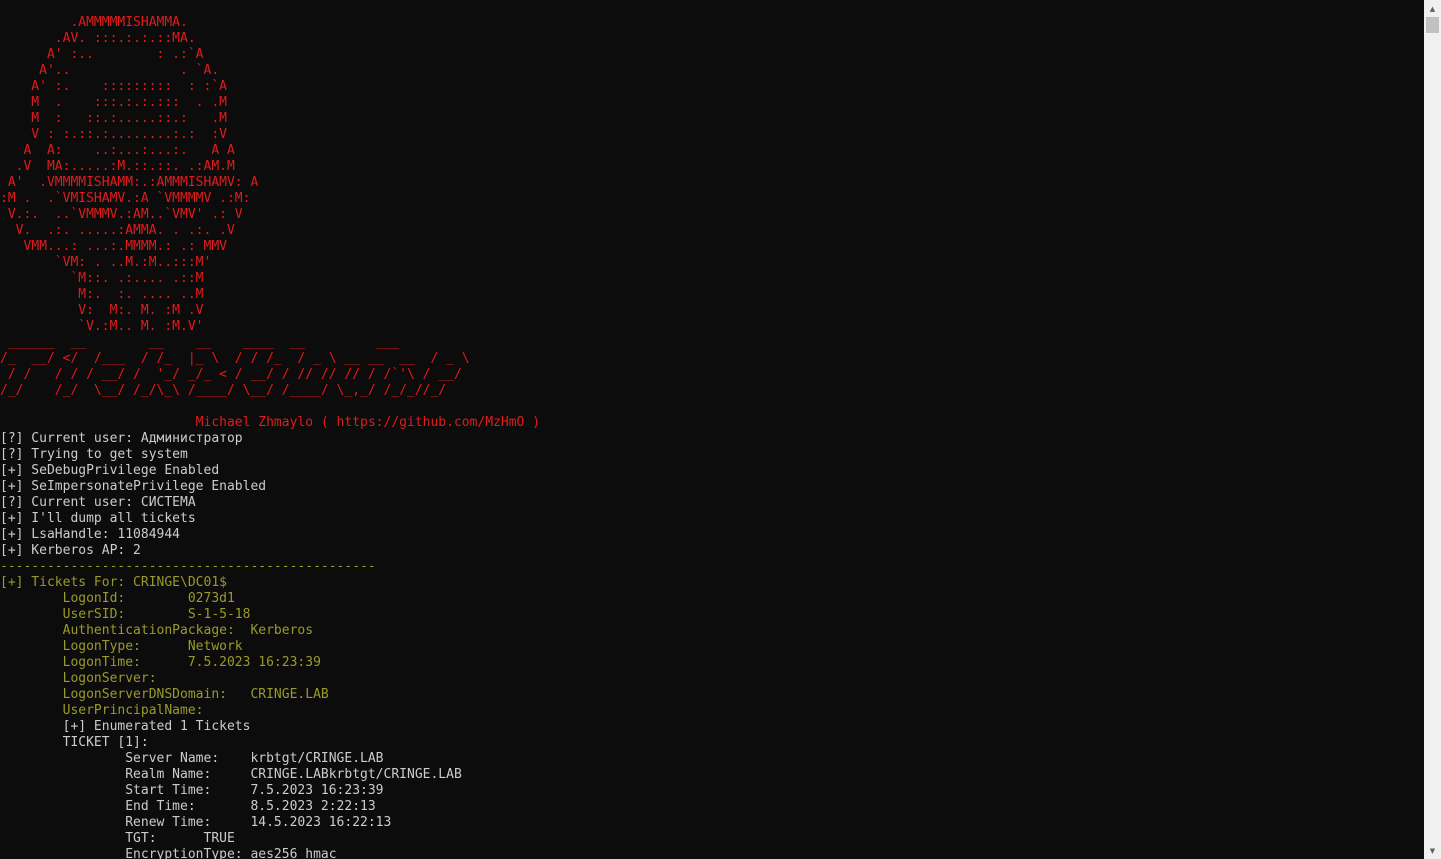  What do you see at coordinates (110, 70) in the screenshot?
I see `console-line: A'.. . `A.` at bounding box center [110, 70].